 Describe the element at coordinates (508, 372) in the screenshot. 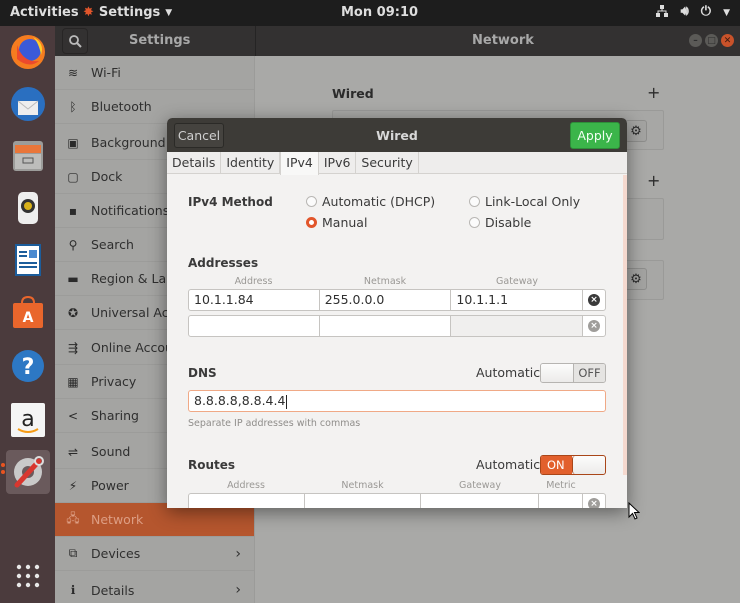

I see `dns-automatic-label: Automatic` at that location.